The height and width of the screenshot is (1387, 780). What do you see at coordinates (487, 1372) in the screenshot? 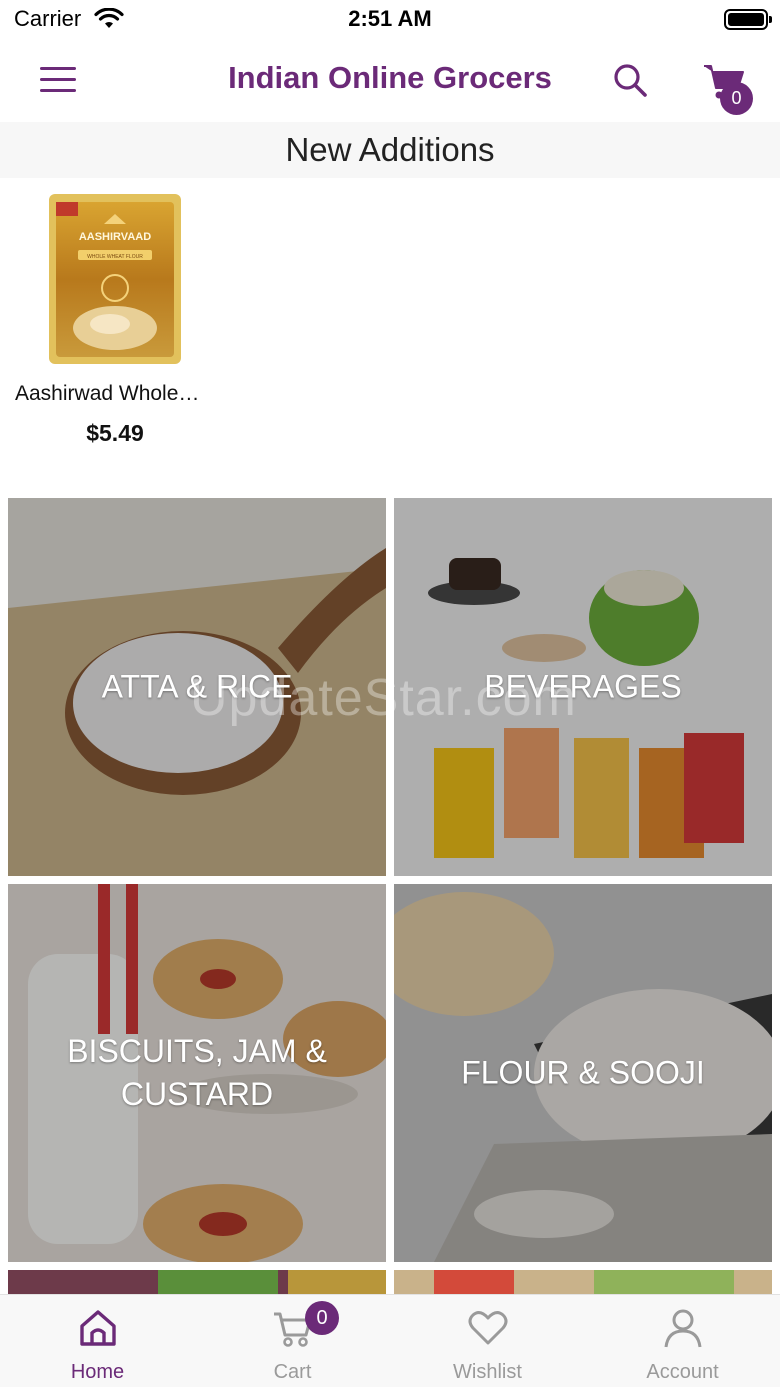
I see `nav-label: Wishlist` at bounding box center [487, 1372].